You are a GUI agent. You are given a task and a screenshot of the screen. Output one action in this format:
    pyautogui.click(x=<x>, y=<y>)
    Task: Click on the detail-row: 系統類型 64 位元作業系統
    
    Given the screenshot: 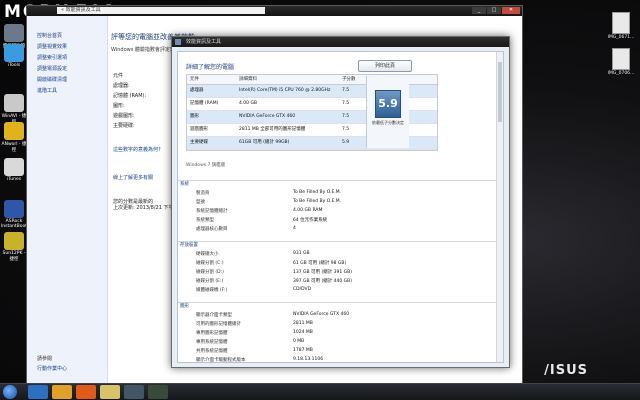 What is the action you would take?
    pyautogui.click(x=340, y=221)
    